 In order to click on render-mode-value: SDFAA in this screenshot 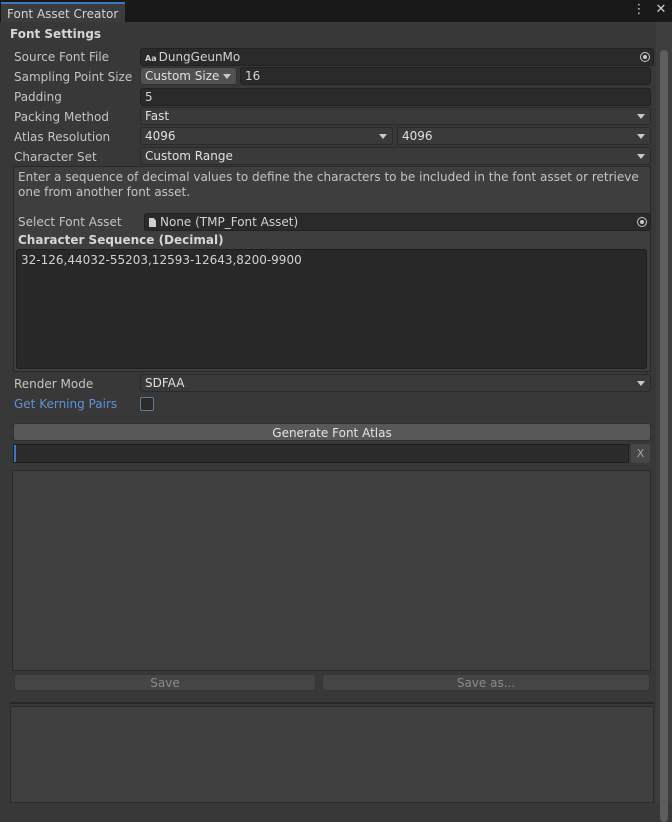, I will do `click(165, 383)`.